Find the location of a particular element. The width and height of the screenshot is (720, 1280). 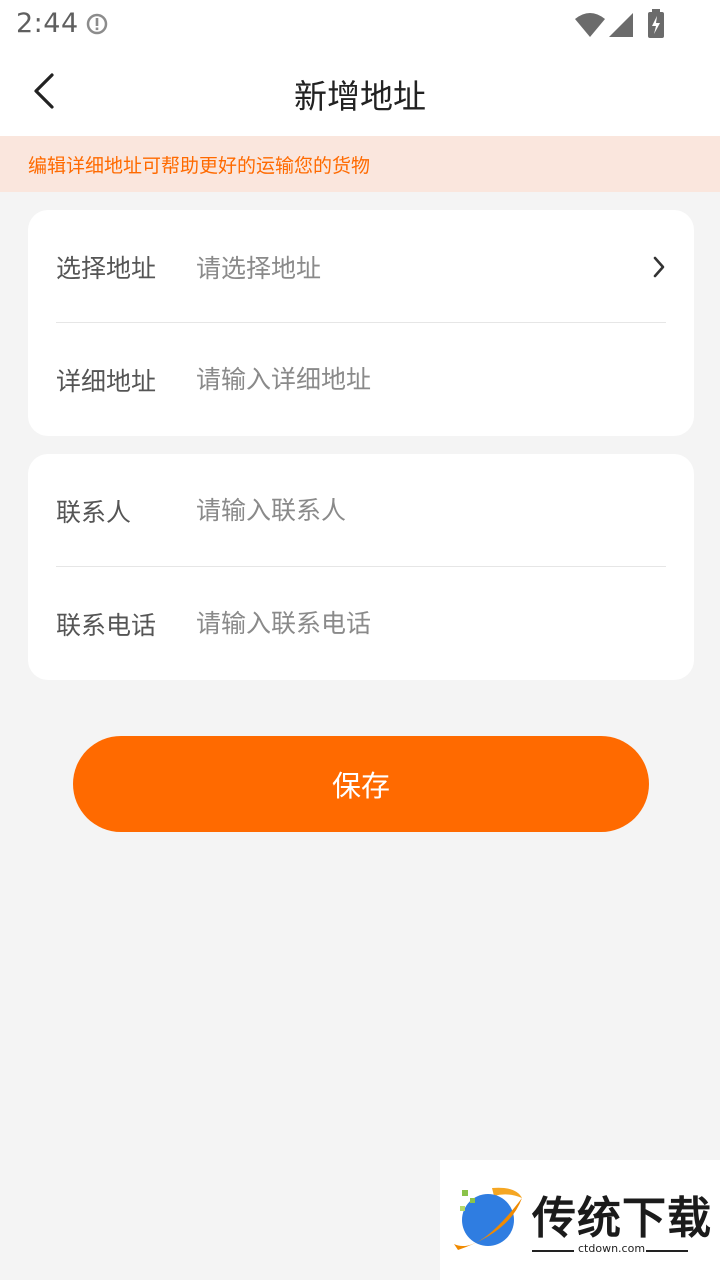

notice-bar: 编辑详细地址可帮助更好的运输您的货物 is located at coordinates (360, 164).